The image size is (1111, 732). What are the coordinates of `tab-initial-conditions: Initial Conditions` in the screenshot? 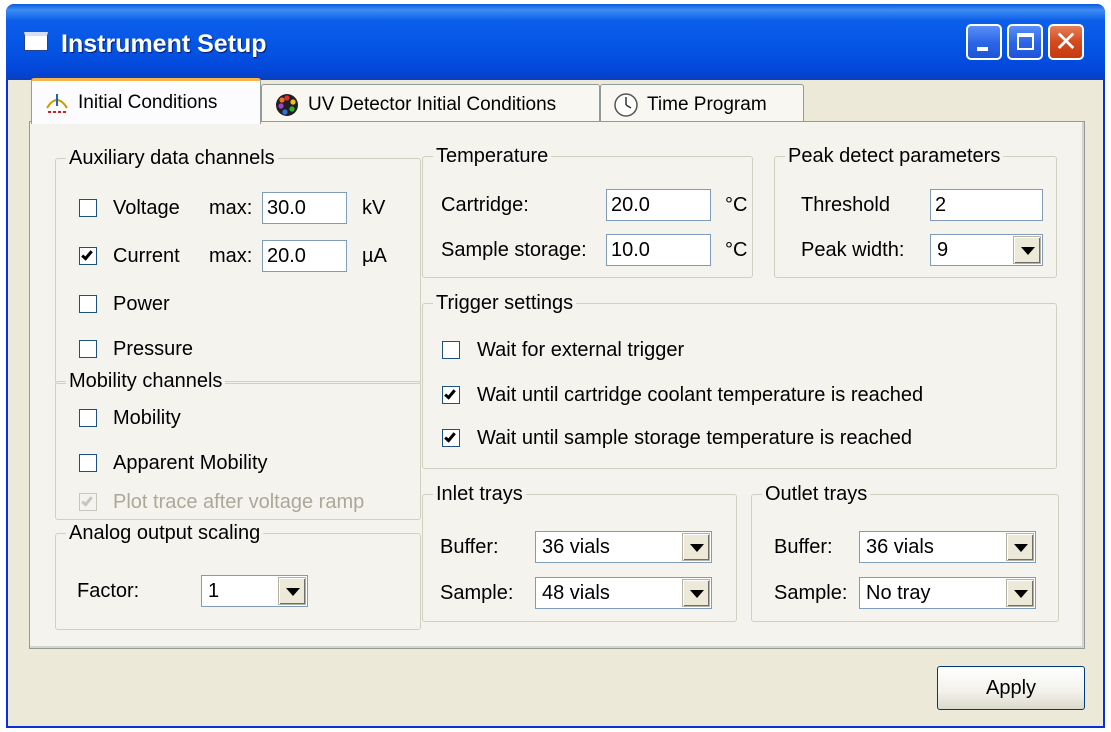 It's located at (146, 101).